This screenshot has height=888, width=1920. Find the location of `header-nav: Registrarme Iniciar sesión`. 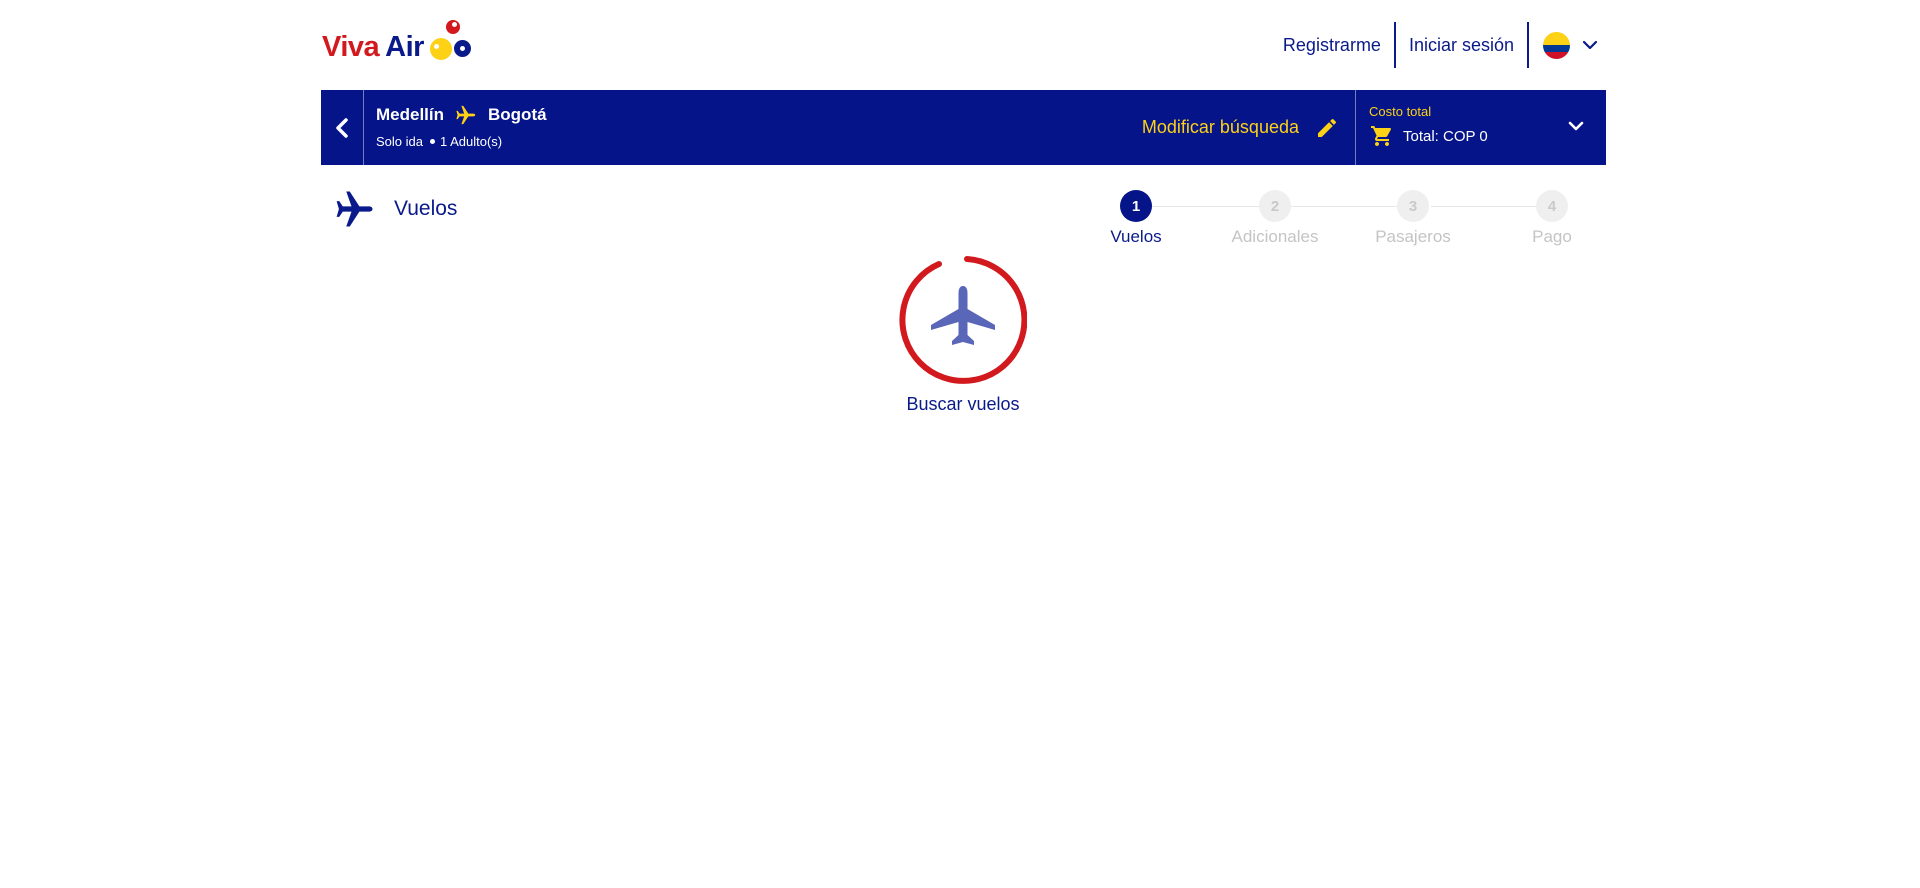

header-nav: Registrarme Iniciar sesión is located at coordinates (1438, 45).